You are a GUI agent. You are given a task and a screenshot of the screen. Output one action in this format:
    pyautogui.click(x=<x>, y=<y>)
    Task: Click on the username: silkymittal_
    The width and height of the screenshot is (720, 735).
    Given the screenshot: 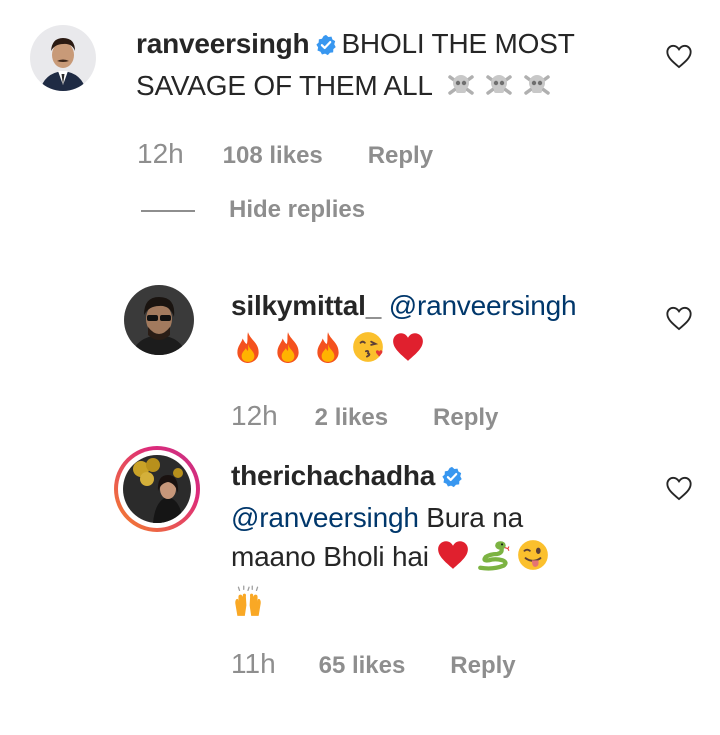 What is the action you would take?
    pyautogui.click(x=306, y=305)
    